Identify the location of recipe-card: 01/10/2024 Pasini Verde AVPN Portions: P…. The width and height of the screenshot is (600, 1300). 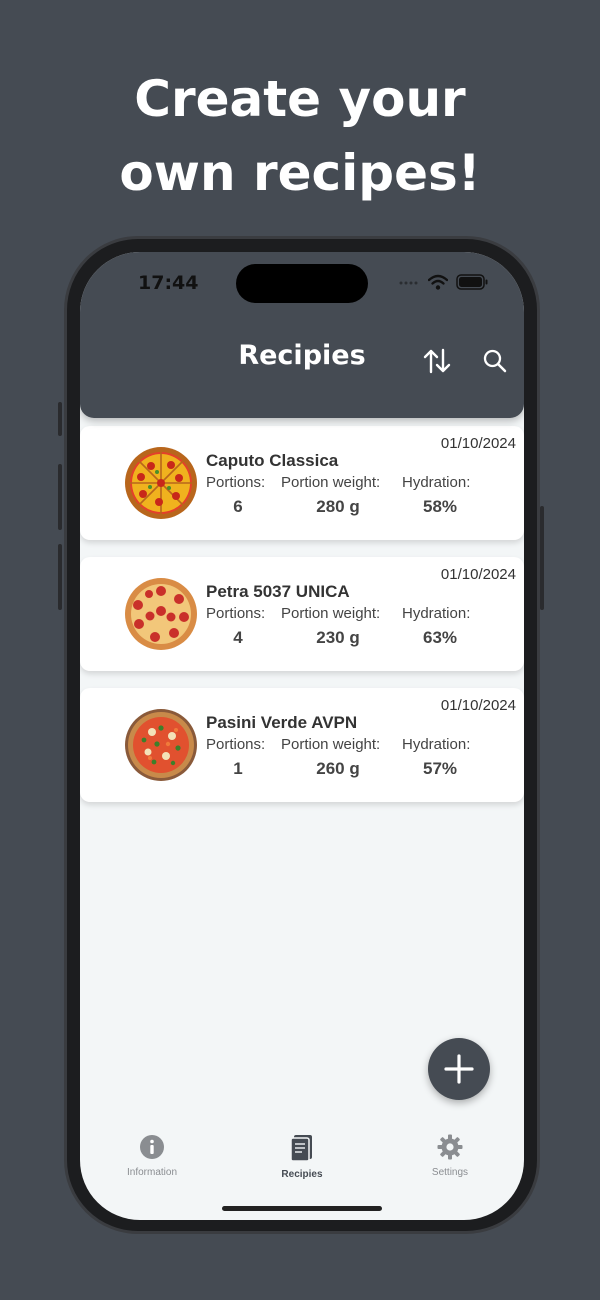
(302, 745).